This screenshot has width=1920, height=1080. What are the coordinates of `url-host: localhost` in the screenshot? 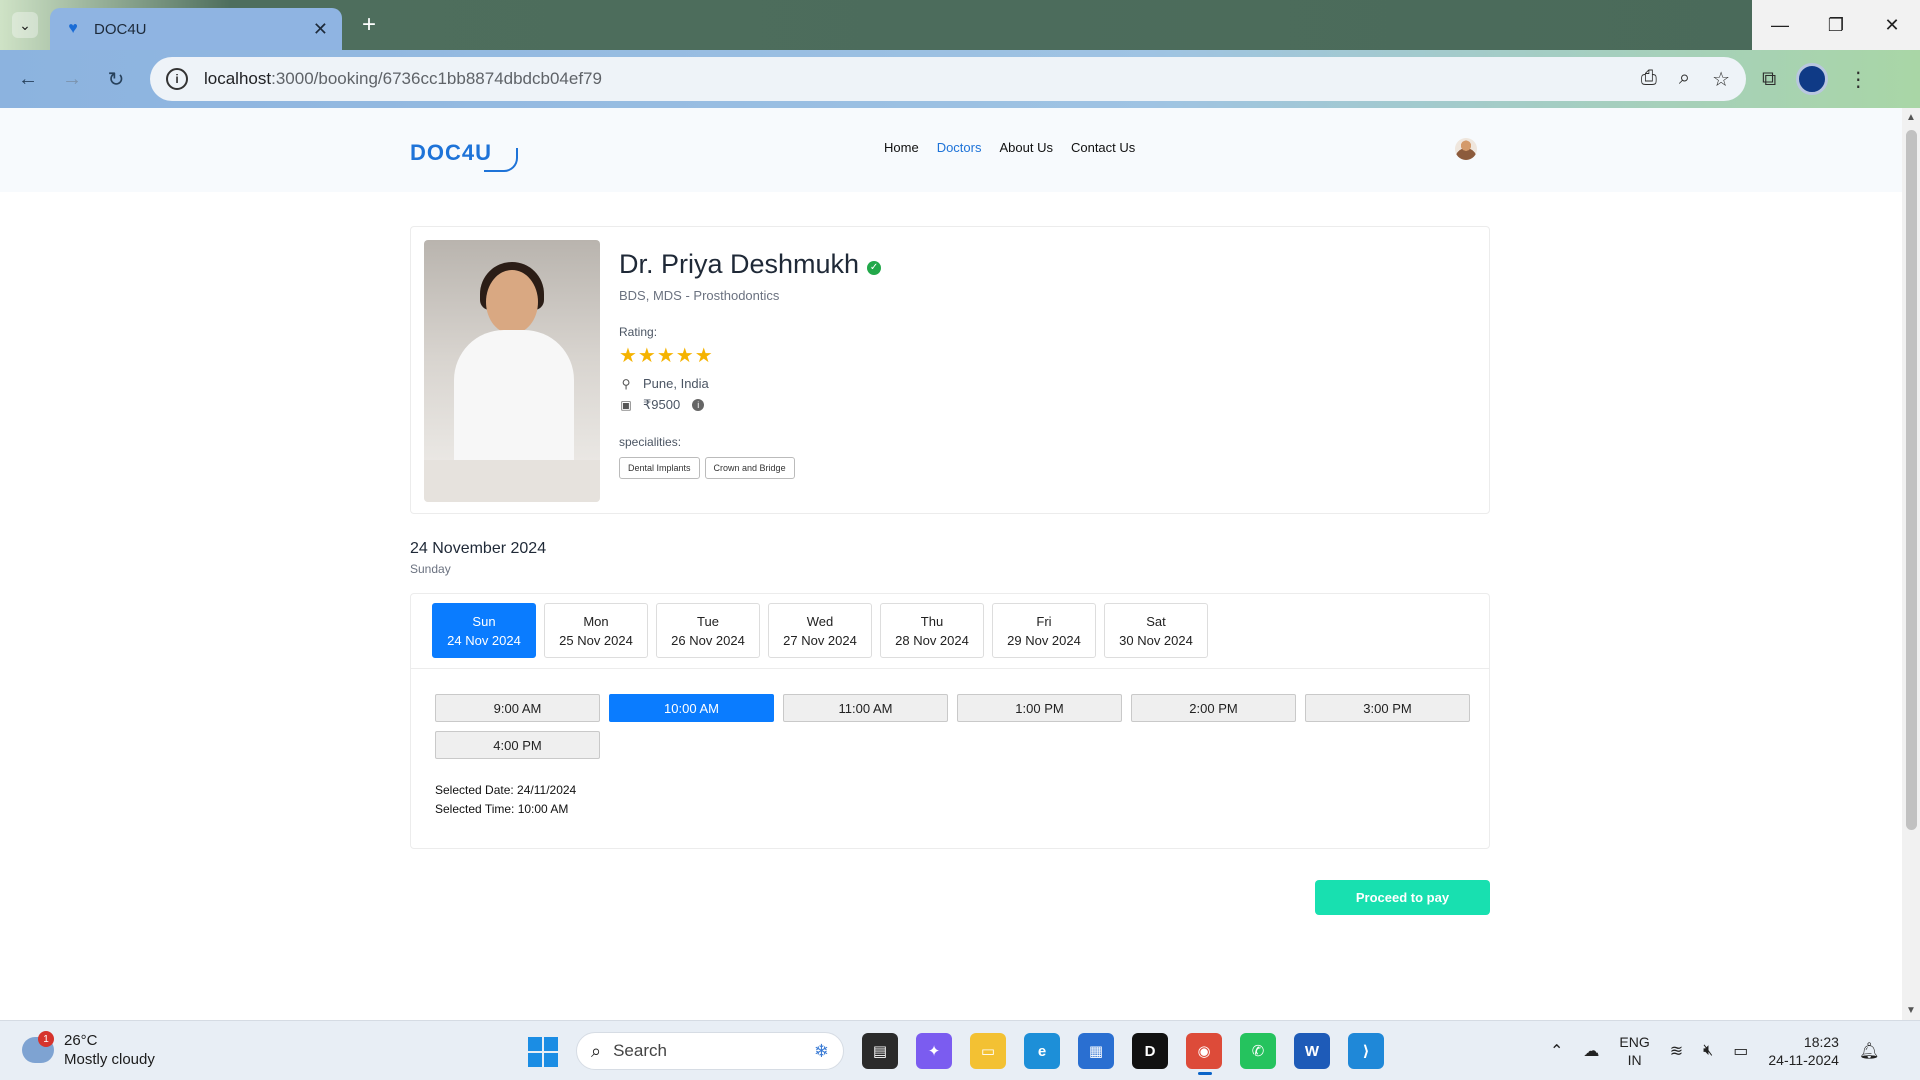 It's located at (238, 78).